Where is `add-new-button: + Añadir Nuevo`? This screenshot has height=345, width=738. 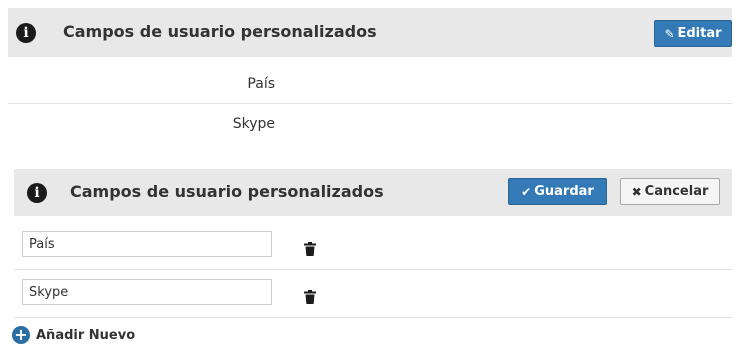 add-new-button: + Añadir Nuevo is located at coordinates (73, 335).